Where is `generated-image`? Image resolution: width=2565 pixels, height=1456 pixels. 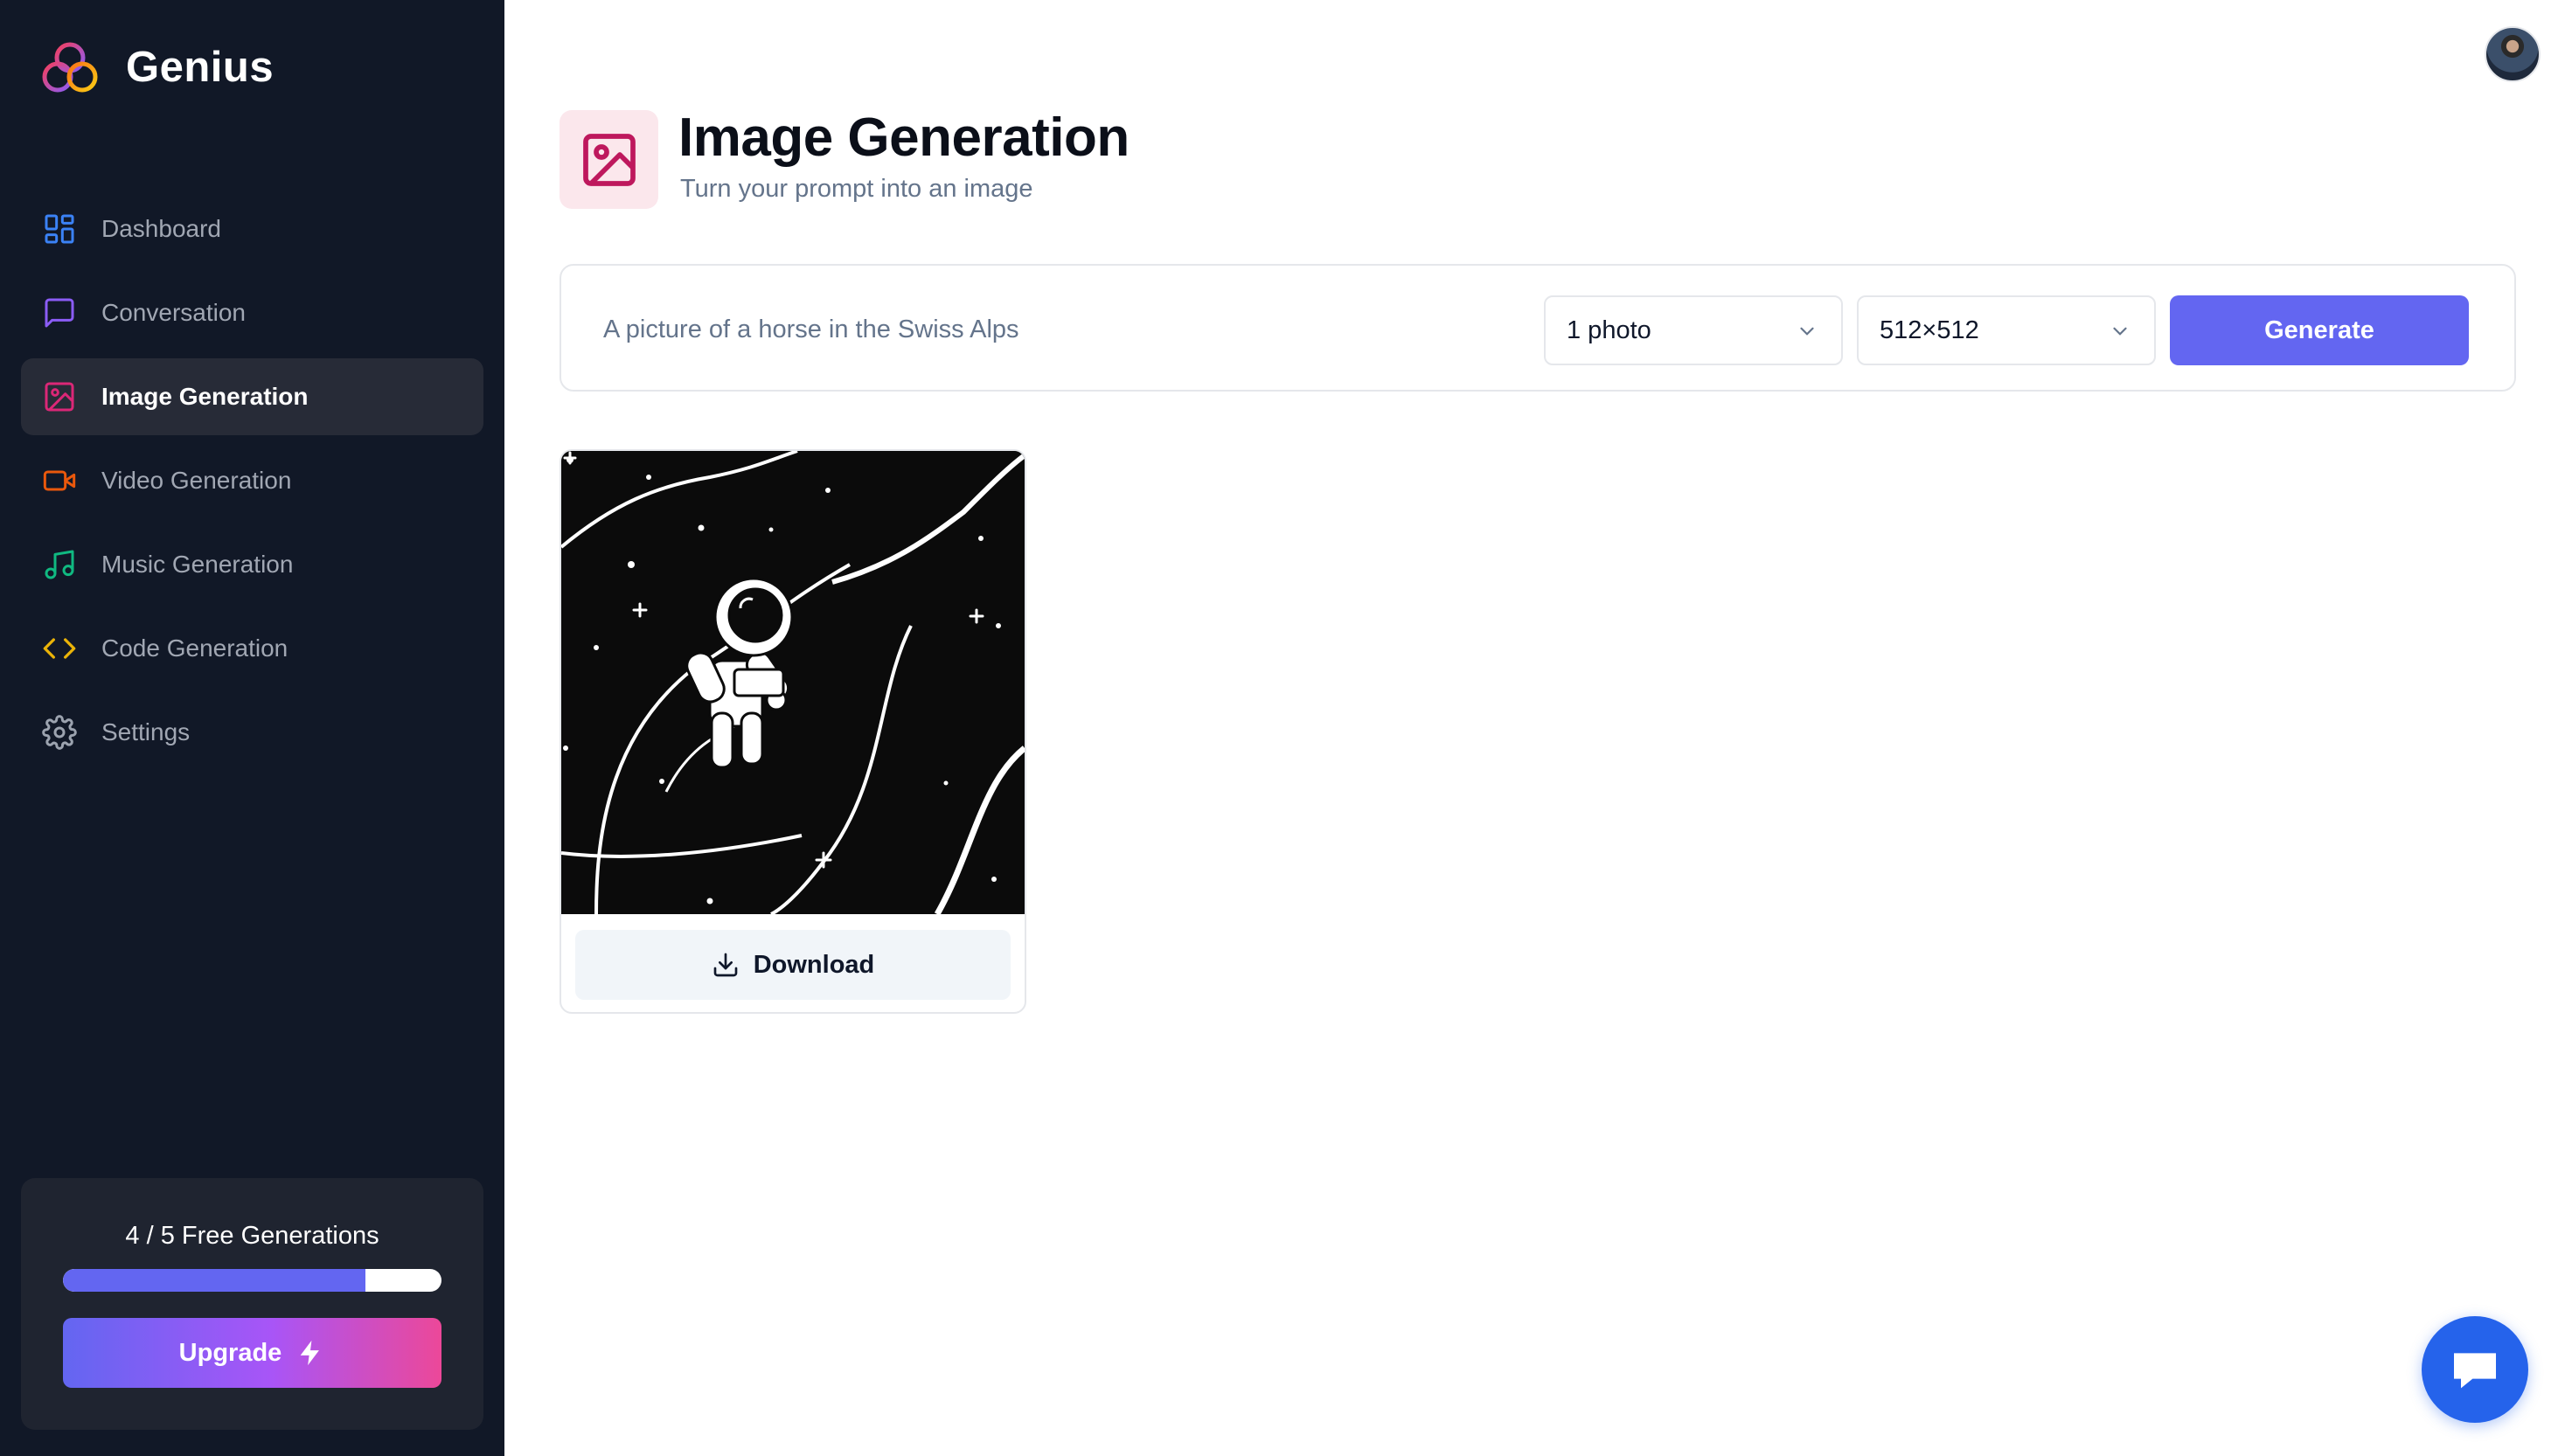
generated-image is located at coordinates (793, 682).